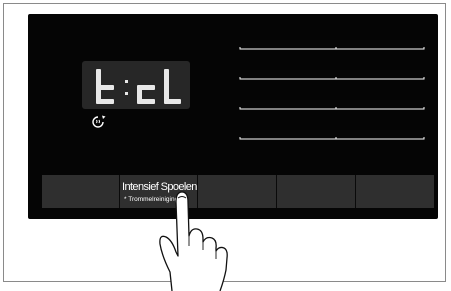 The height and width of the screenshot is (291, 451). Describe the element at coordinates (99, 121) in the screenshot. I see `steam-refresh-icon` at that location.